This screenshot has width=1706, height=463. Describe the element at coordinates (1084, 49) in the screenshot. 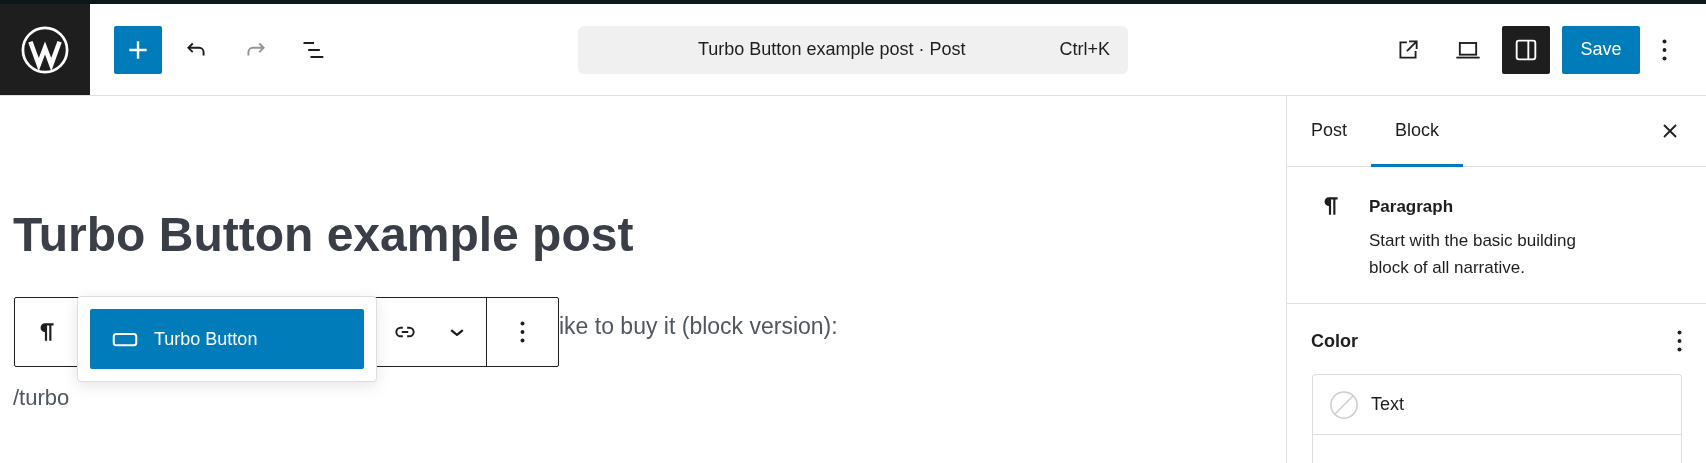

I see `keyboard-shortcut: Ctrl+K` at that location.